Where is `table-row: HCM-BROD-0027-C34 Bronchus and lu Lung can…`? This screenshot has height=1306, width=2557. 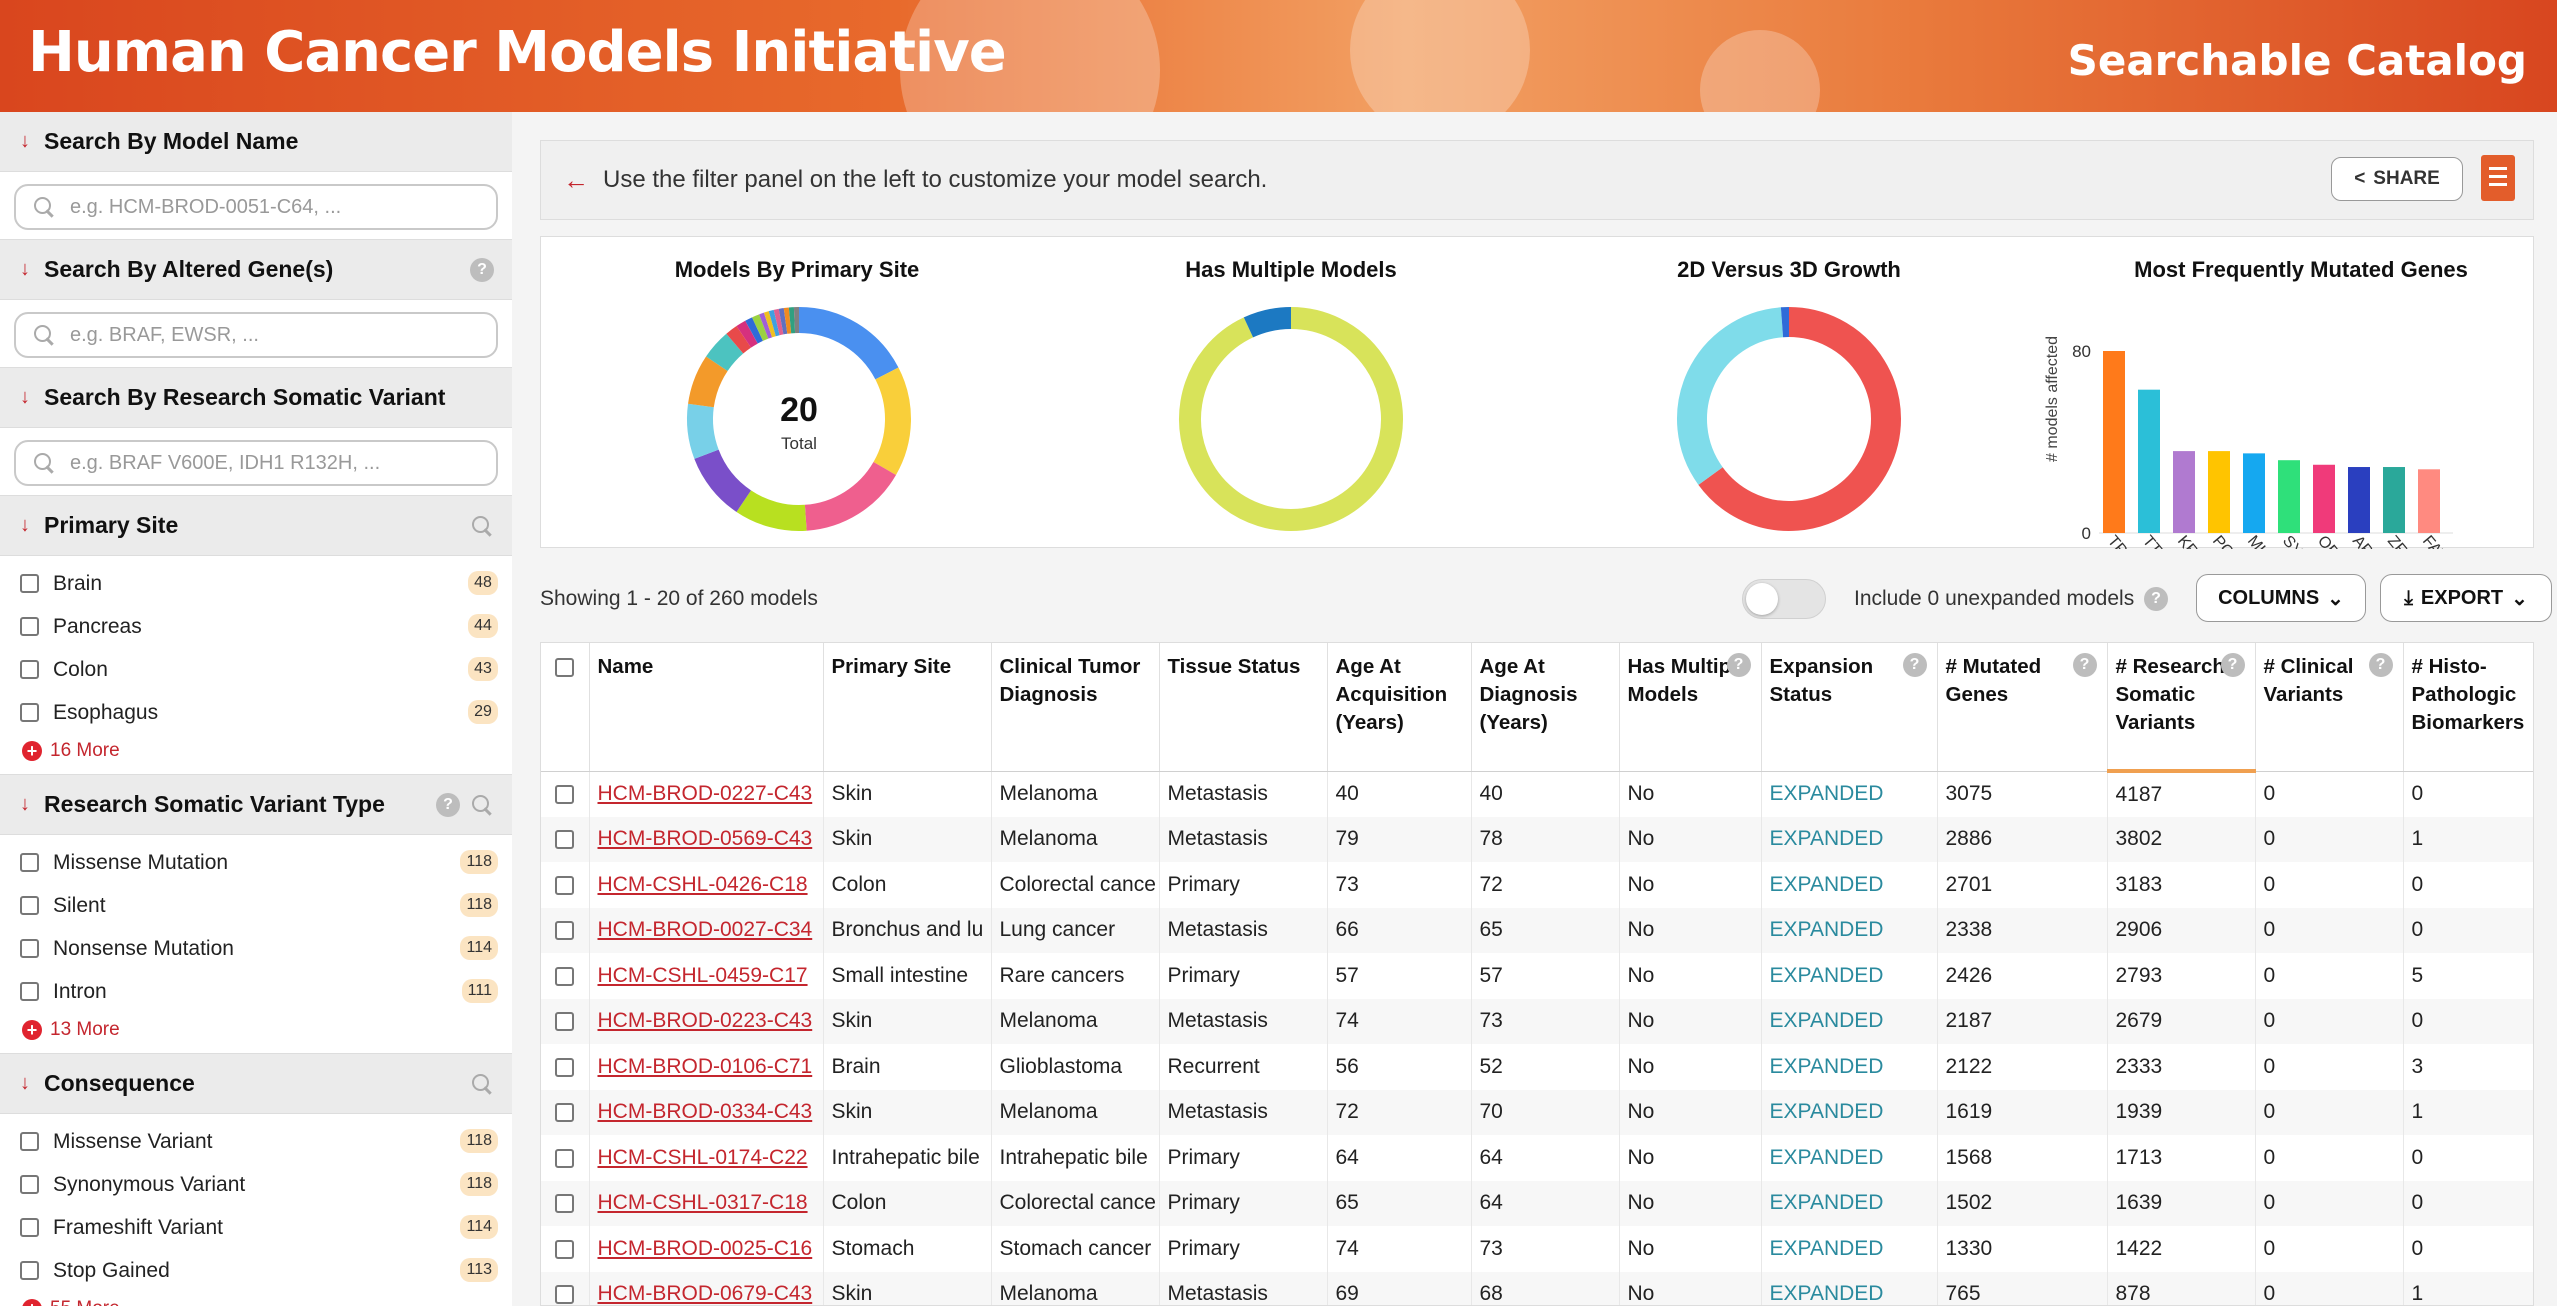 table-row: HCM-BROD-0027-C34 Bronchus and lu Lung can… is located at coordinates (1537, 930).